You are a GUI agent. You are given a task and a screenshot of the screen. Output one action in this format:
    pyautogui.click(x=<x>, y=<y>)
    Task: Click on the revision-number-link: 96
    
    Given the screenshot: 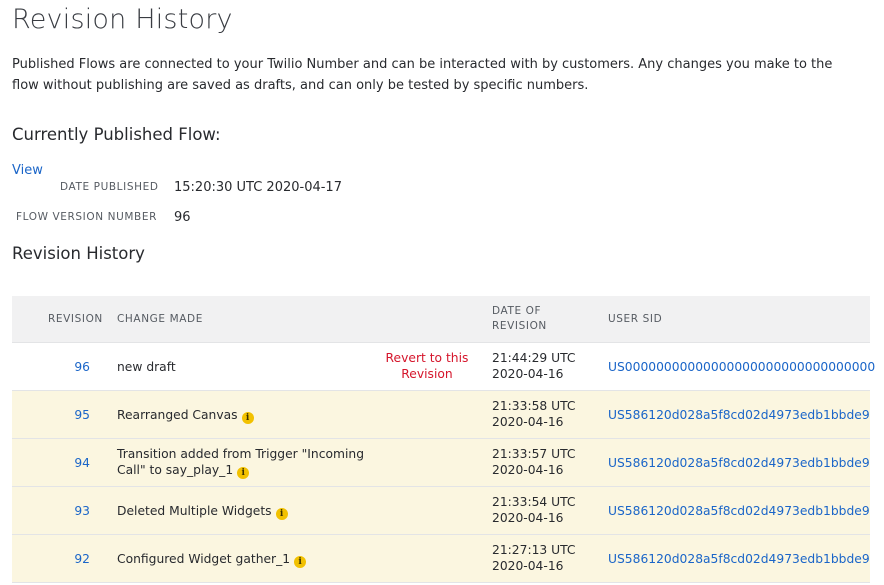 What is the action you would take?
    pyautogui.click(x=82, y=367)
    